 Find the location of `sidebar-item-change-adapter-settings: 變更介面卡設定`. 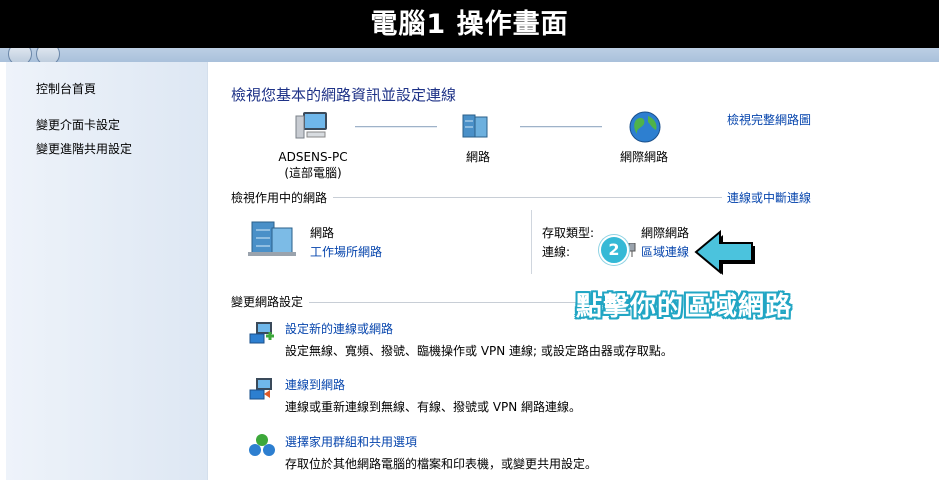

sidebar-item-change-adapter-settings: 變更介面卡設定 is located at coordinates (78, 124).